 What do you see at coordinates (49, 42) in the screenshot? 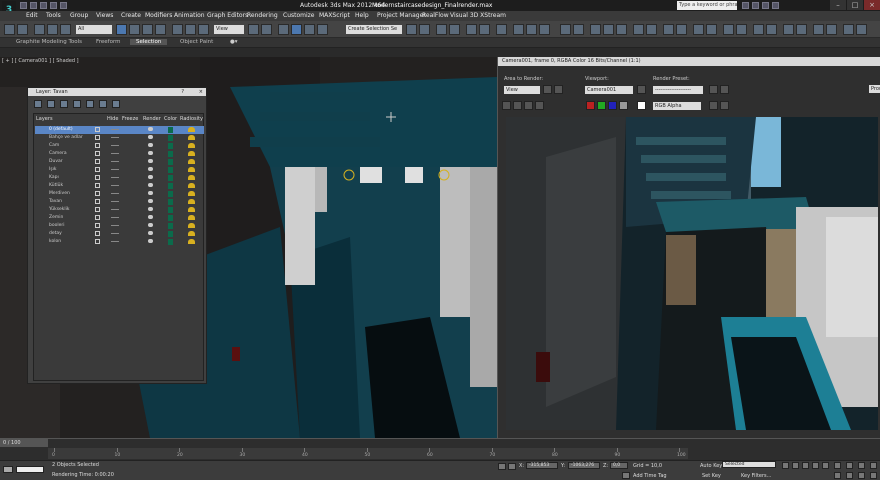
I see `tab-graphite-modeling: Graphite Modeling Tools` at bounding box center [49, 42].